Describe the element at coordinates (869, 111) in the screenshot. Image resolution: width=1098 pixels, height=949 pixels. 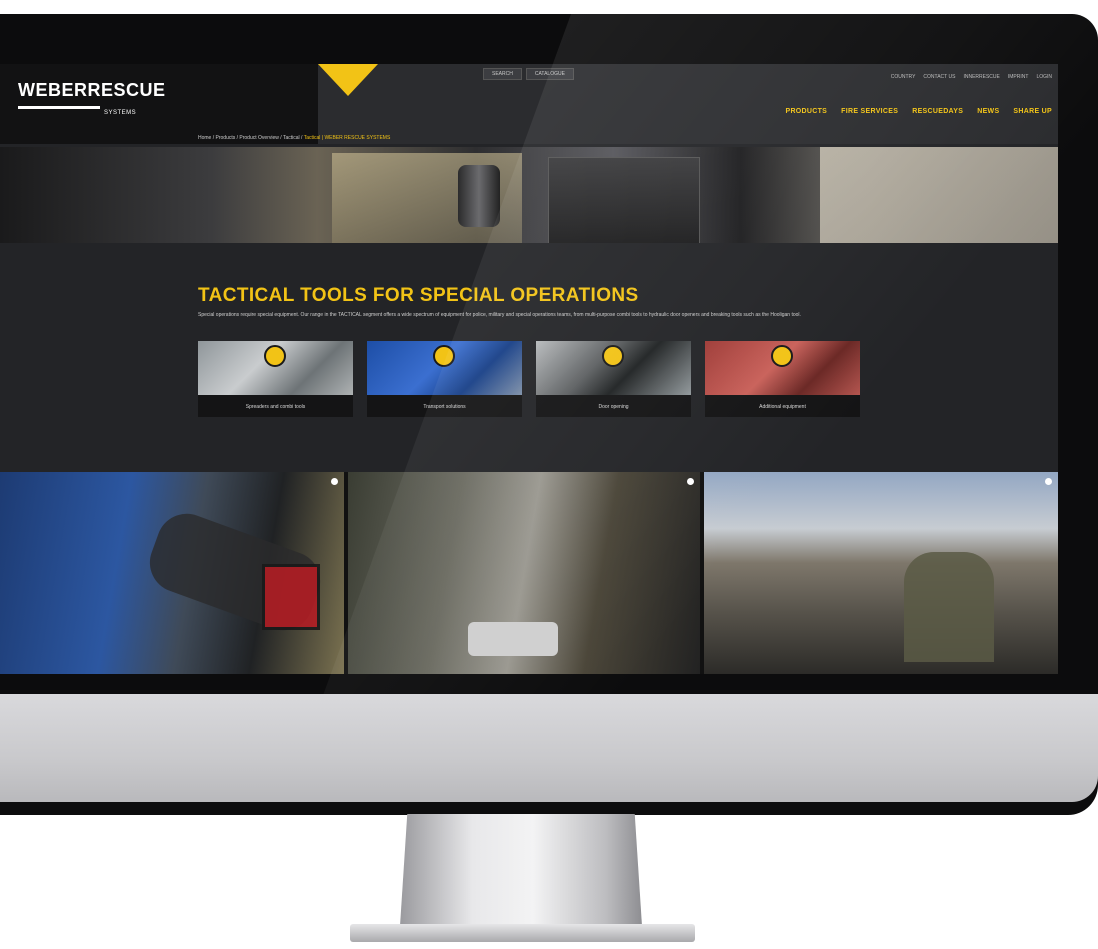
I see `nav-fire-services: FIRE SERVICES` at that location.